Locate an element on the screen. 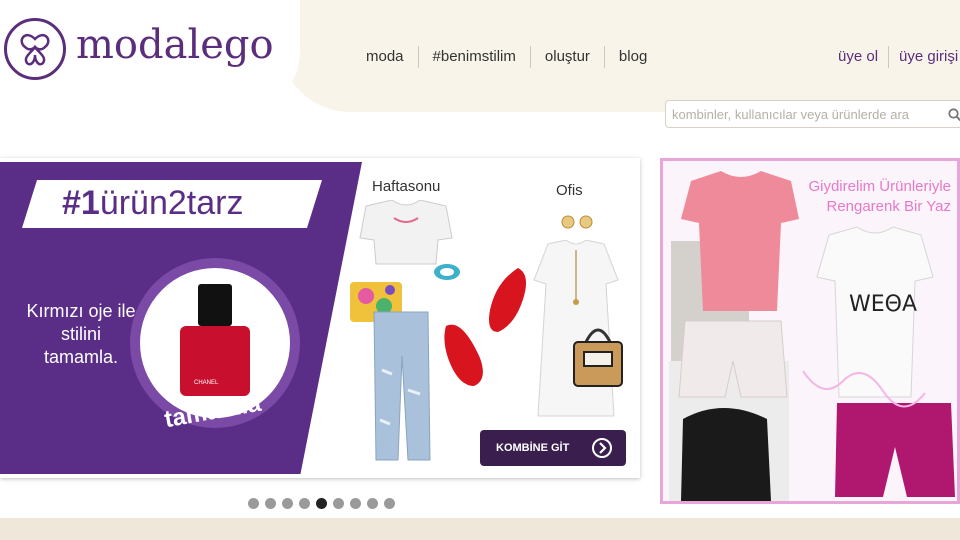 The width and height of the screenshot is (960, 540). login-link: üye girişi is located at coordinates (924, 57).